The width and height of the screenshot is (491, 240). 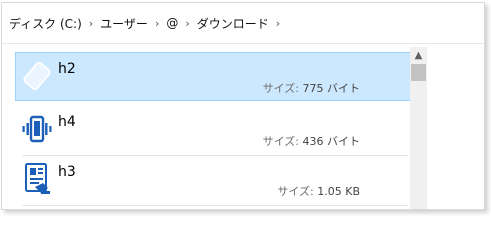 I want to click on scroll-up-arrow-icon: ▲, so click(x=418, y=55).